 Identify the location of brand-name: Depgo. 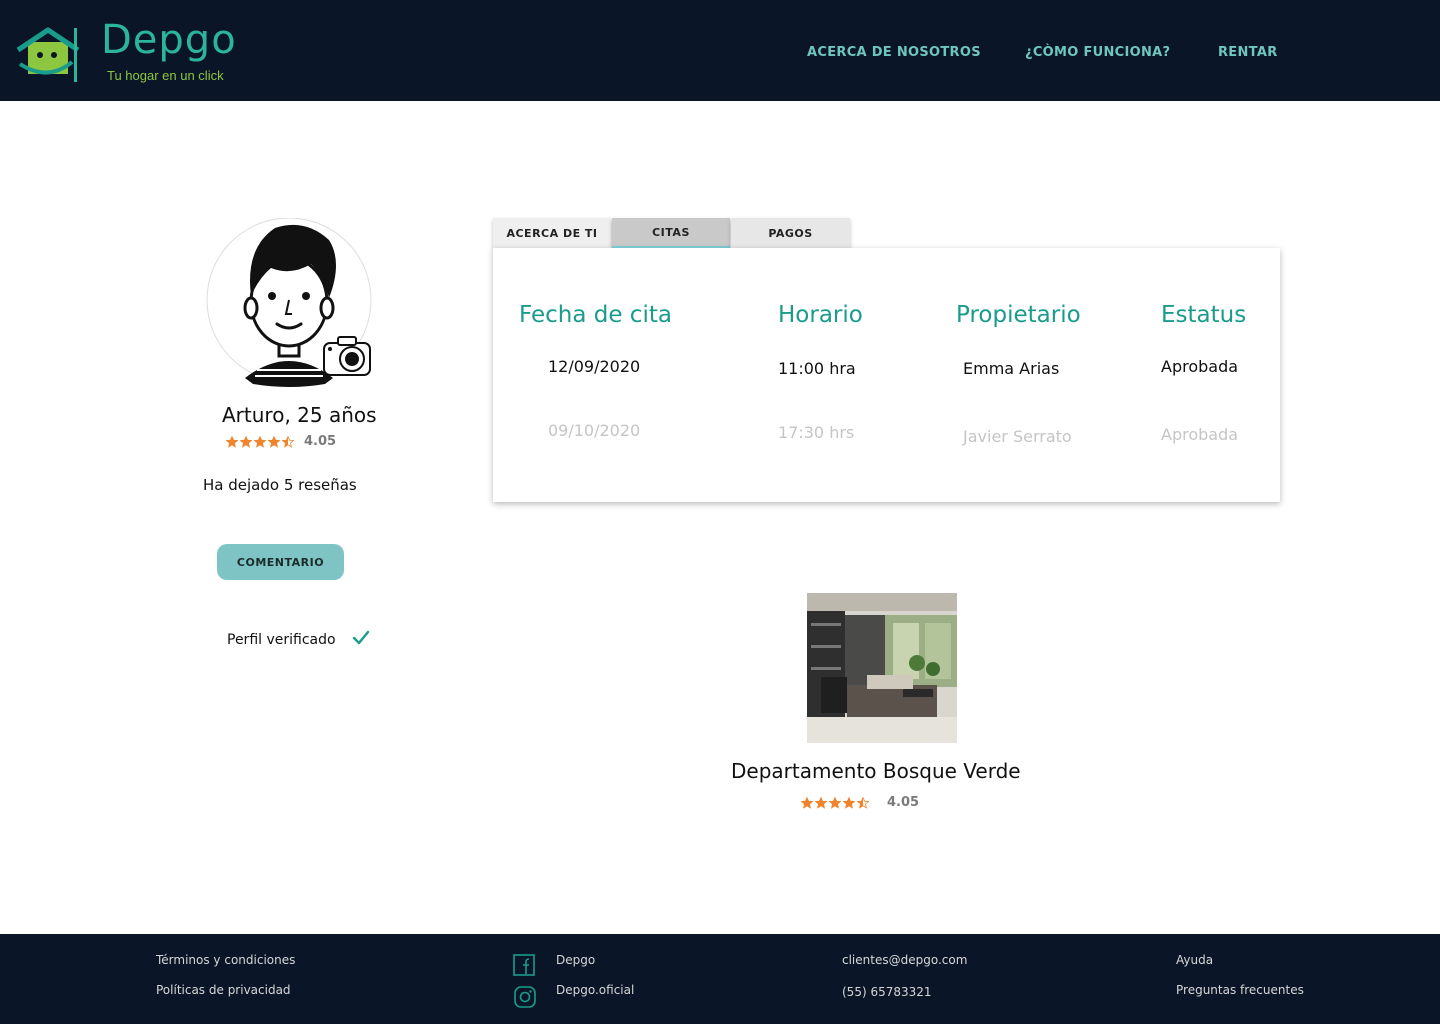
(169, 40).